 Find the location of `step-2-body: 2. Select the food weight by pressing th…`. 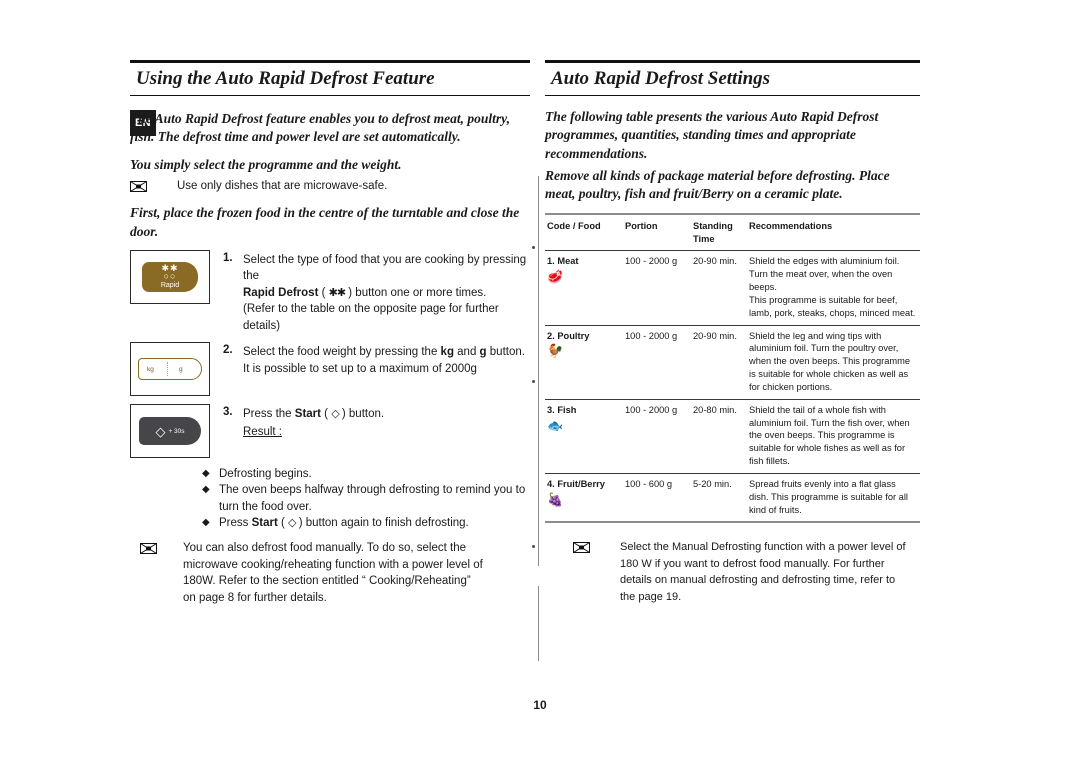

step-2-body: 2. Select the food weight by pressing th… is located at coordinates (376, 369).